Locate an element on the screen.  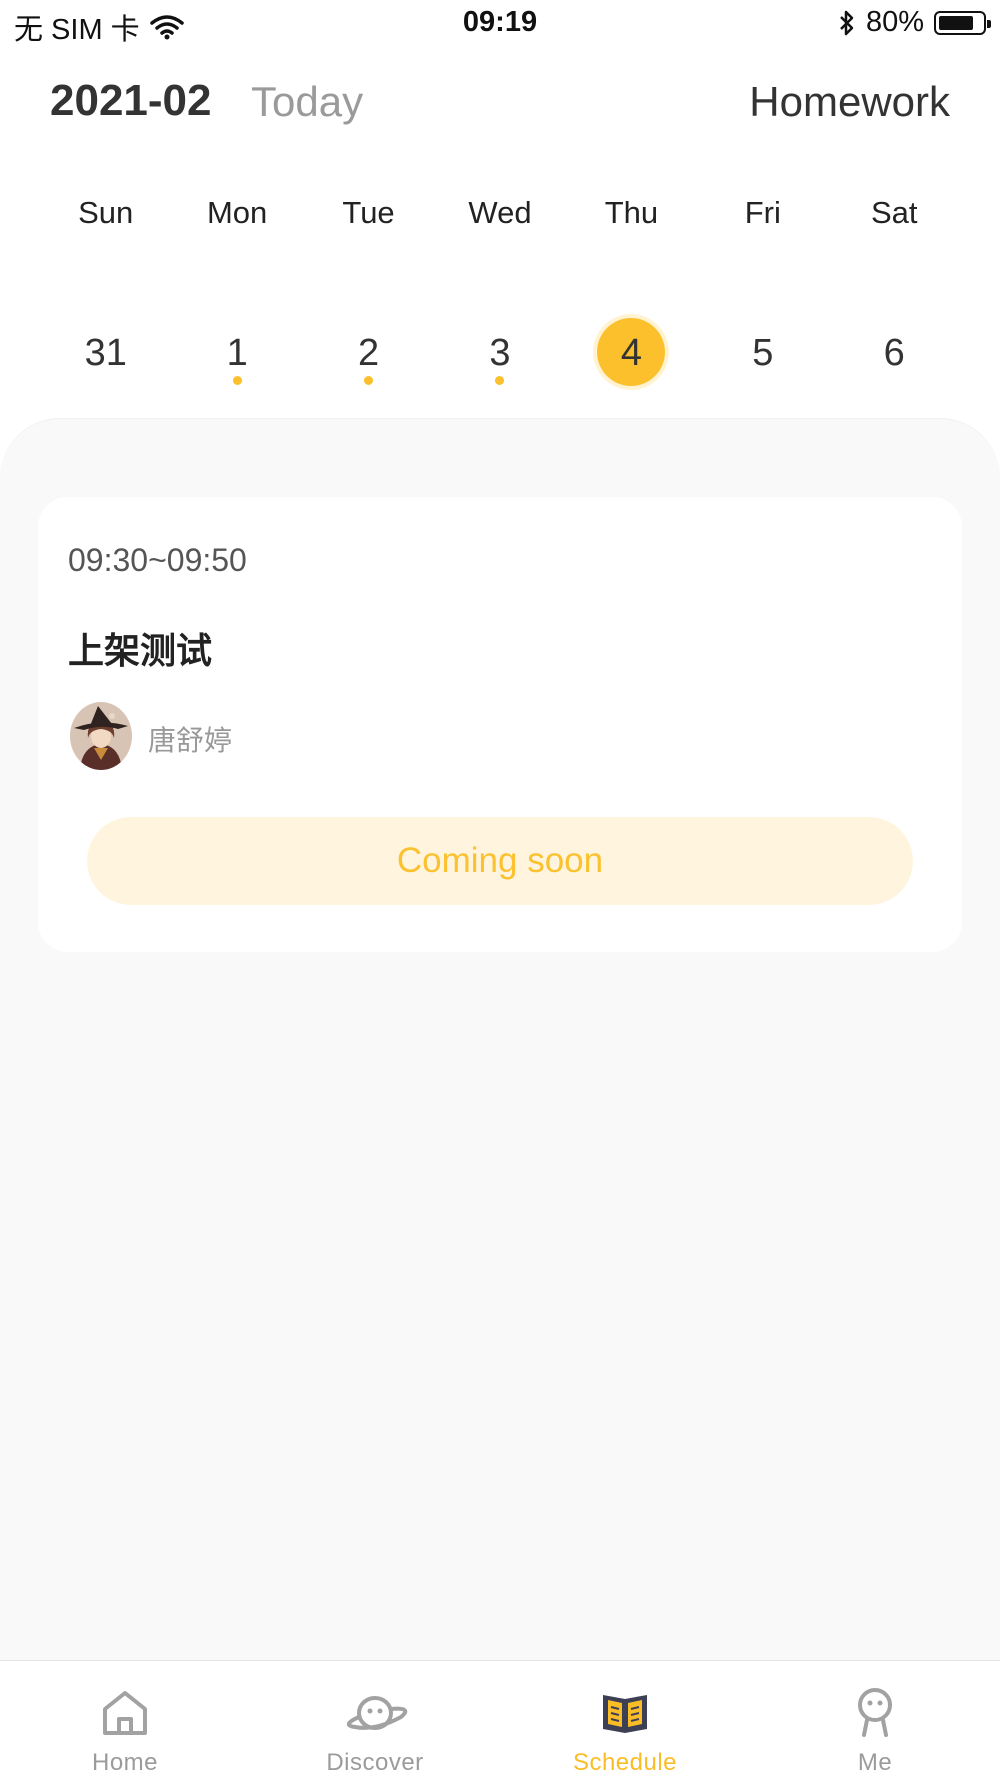
date-cell: 31 is located at coordinates (105, 353).